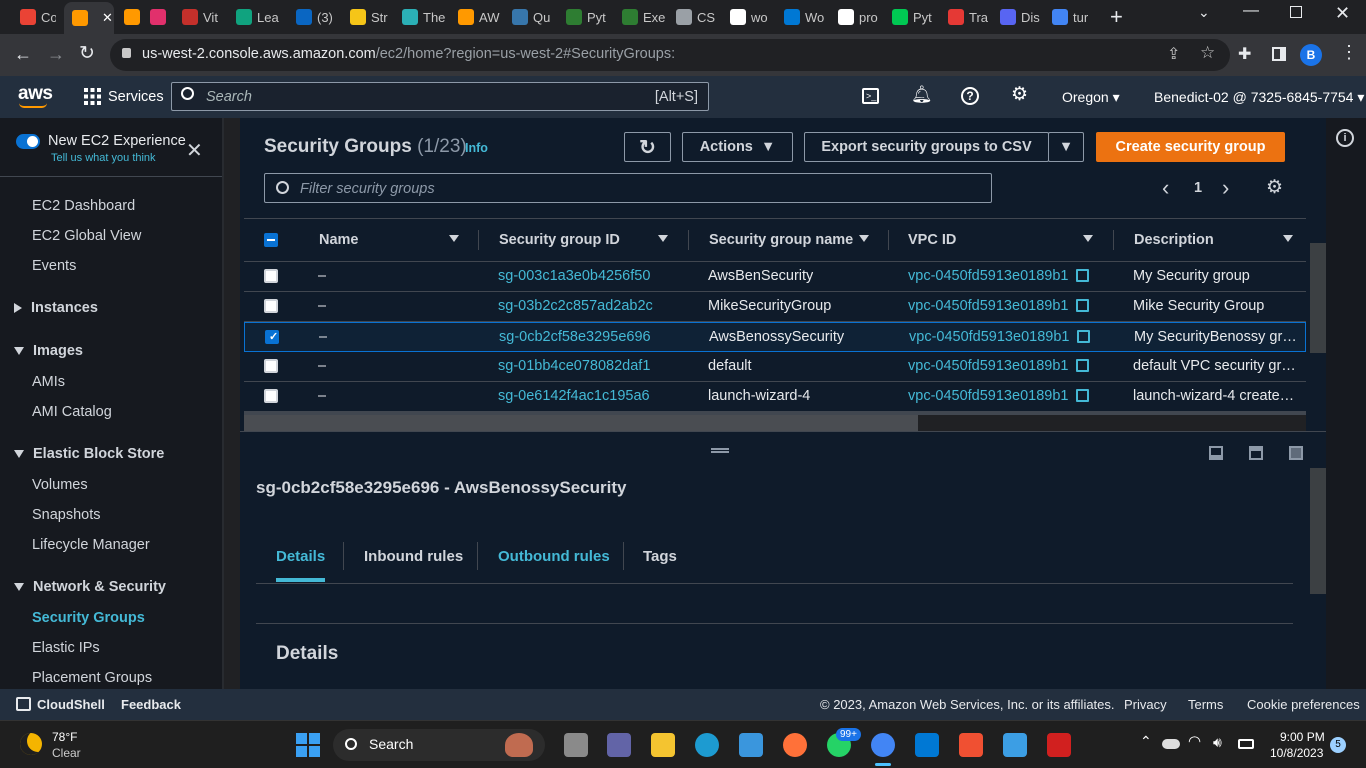 This screenshot has height=768, width=1366. What do you see at coordinates (1342, 13) in the screenshot?
I see `close-window-button: ✕` at bounding box center [1342, 13].